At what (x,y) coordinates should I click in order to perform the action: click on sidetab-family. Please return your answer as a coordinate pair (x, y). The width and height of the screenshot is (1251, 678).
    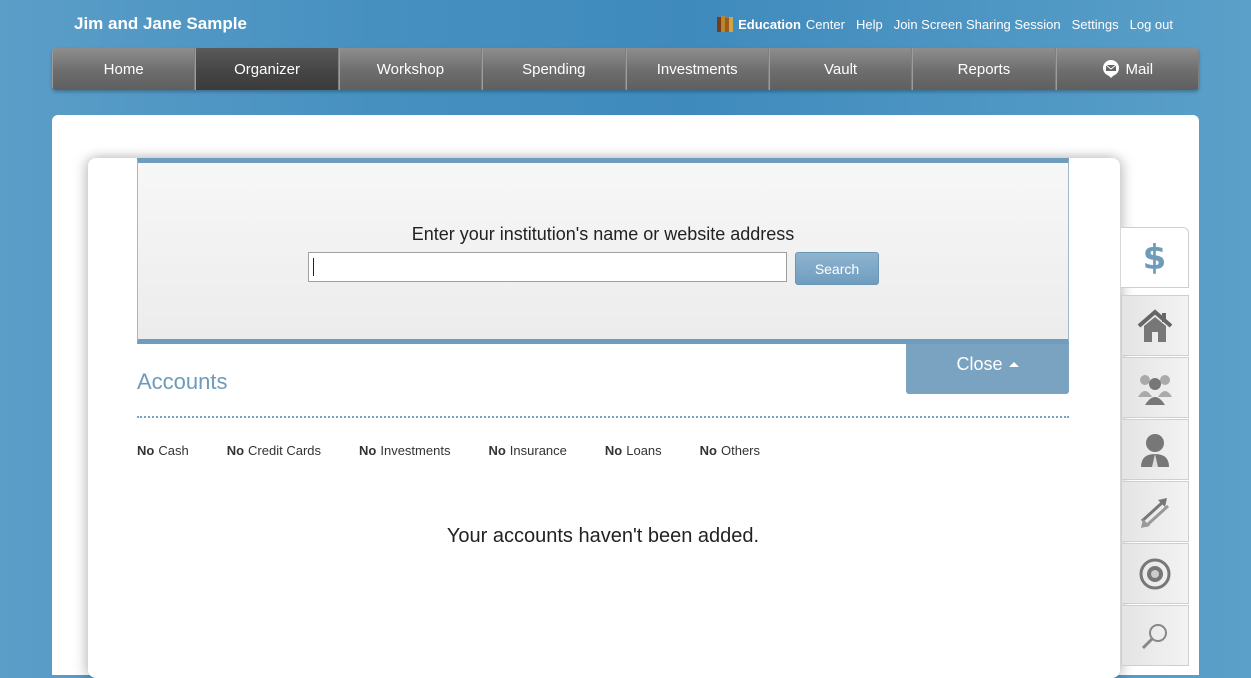
    Looking at the image, I should click on (1155, 387).